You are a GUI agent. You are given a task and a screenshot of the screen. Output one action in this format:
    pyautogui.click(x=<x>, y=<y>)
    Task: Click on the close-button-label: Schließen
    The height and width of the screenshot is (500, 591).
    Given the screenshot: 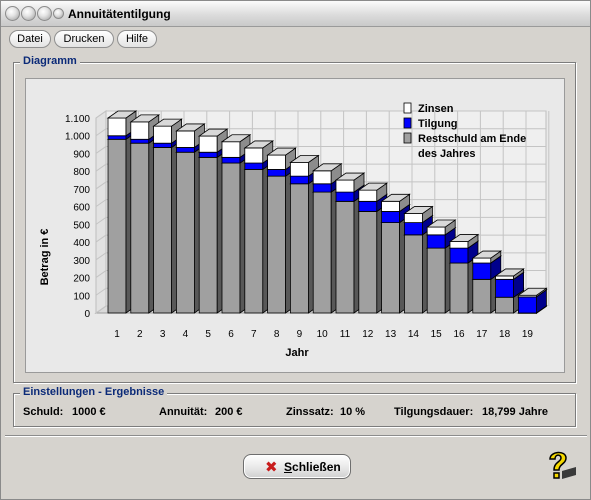 What is the action you would take?
    pyautogui.click(x=312, y=467)
    